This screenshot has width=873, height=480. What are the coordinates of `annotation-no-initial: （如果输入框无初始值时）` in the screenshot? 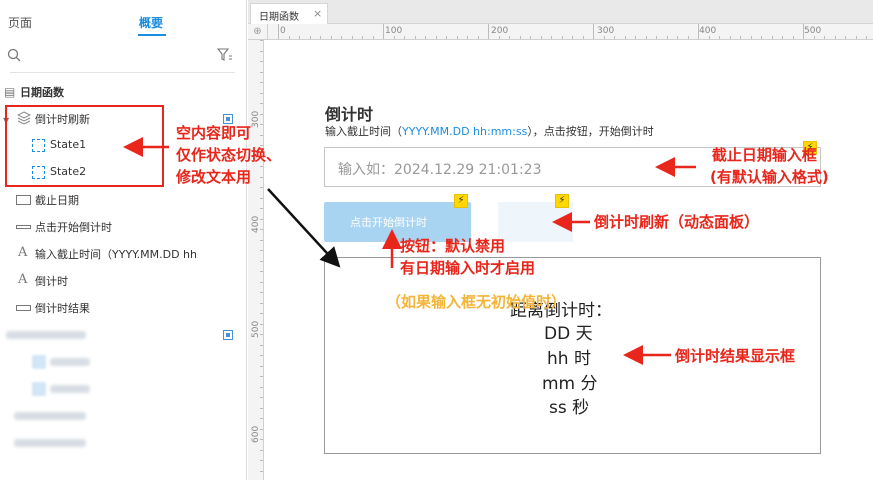 It's located at (476, 302).